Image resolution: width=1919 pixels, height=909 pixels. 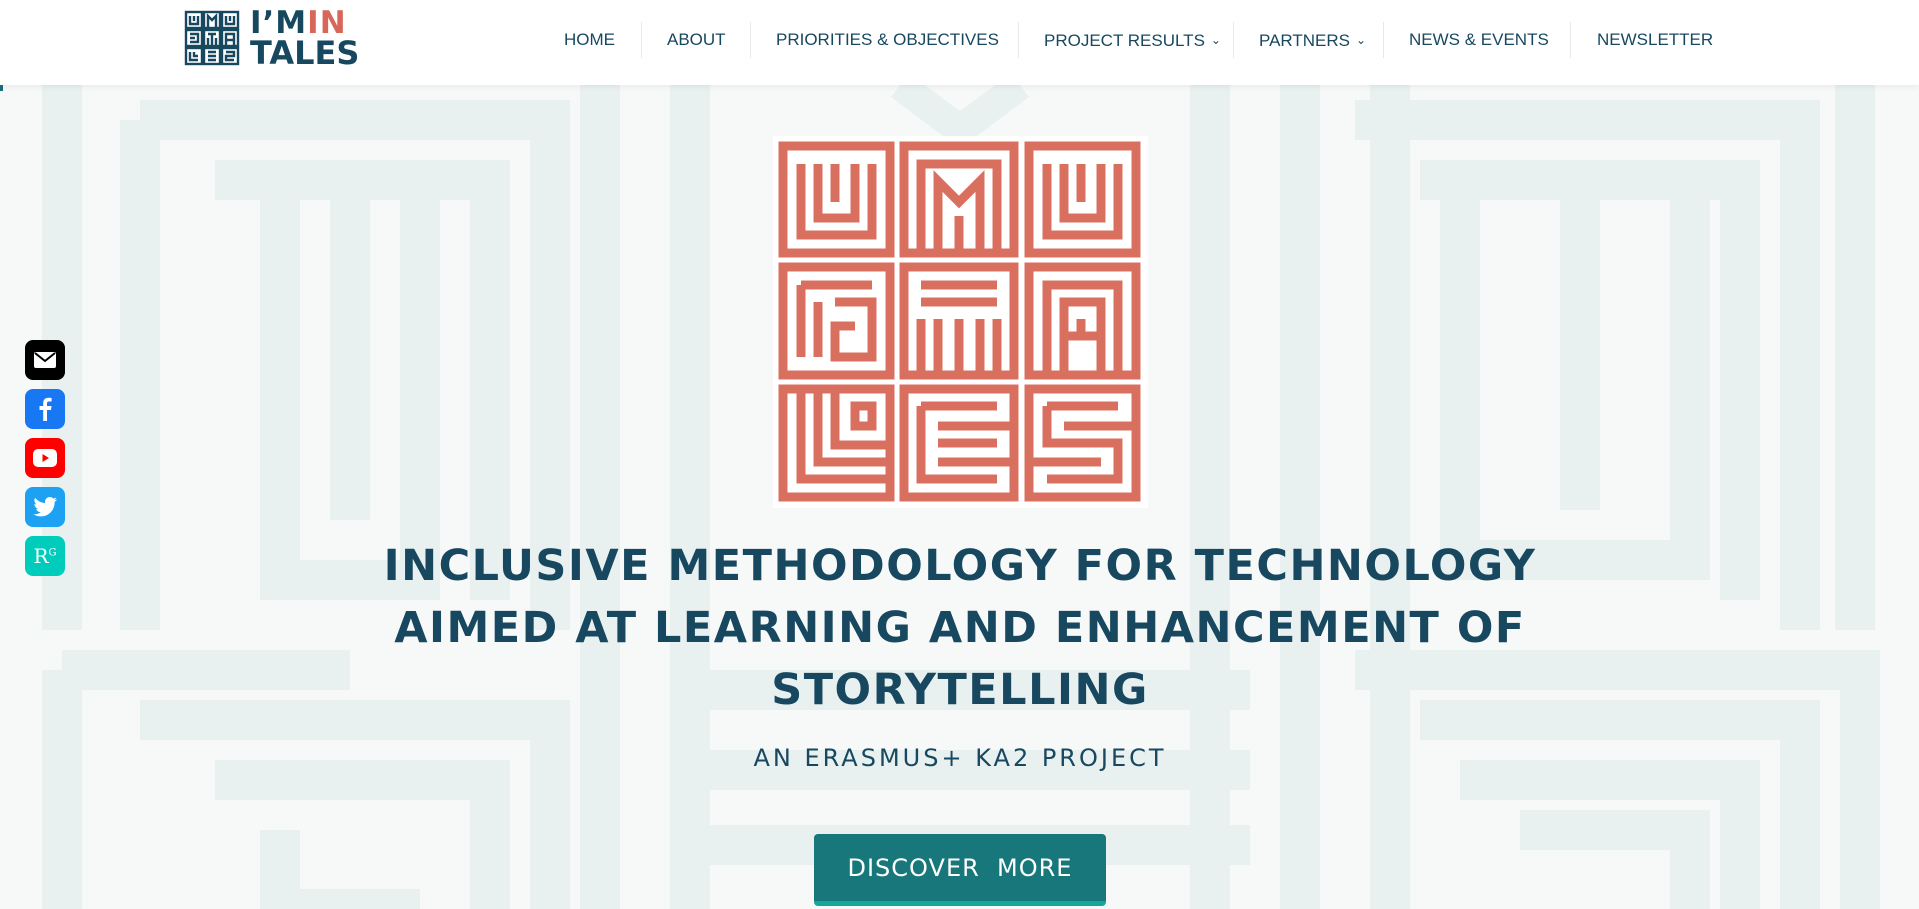 I want to click on nav-label: HOME, so click(x=589, y=39).